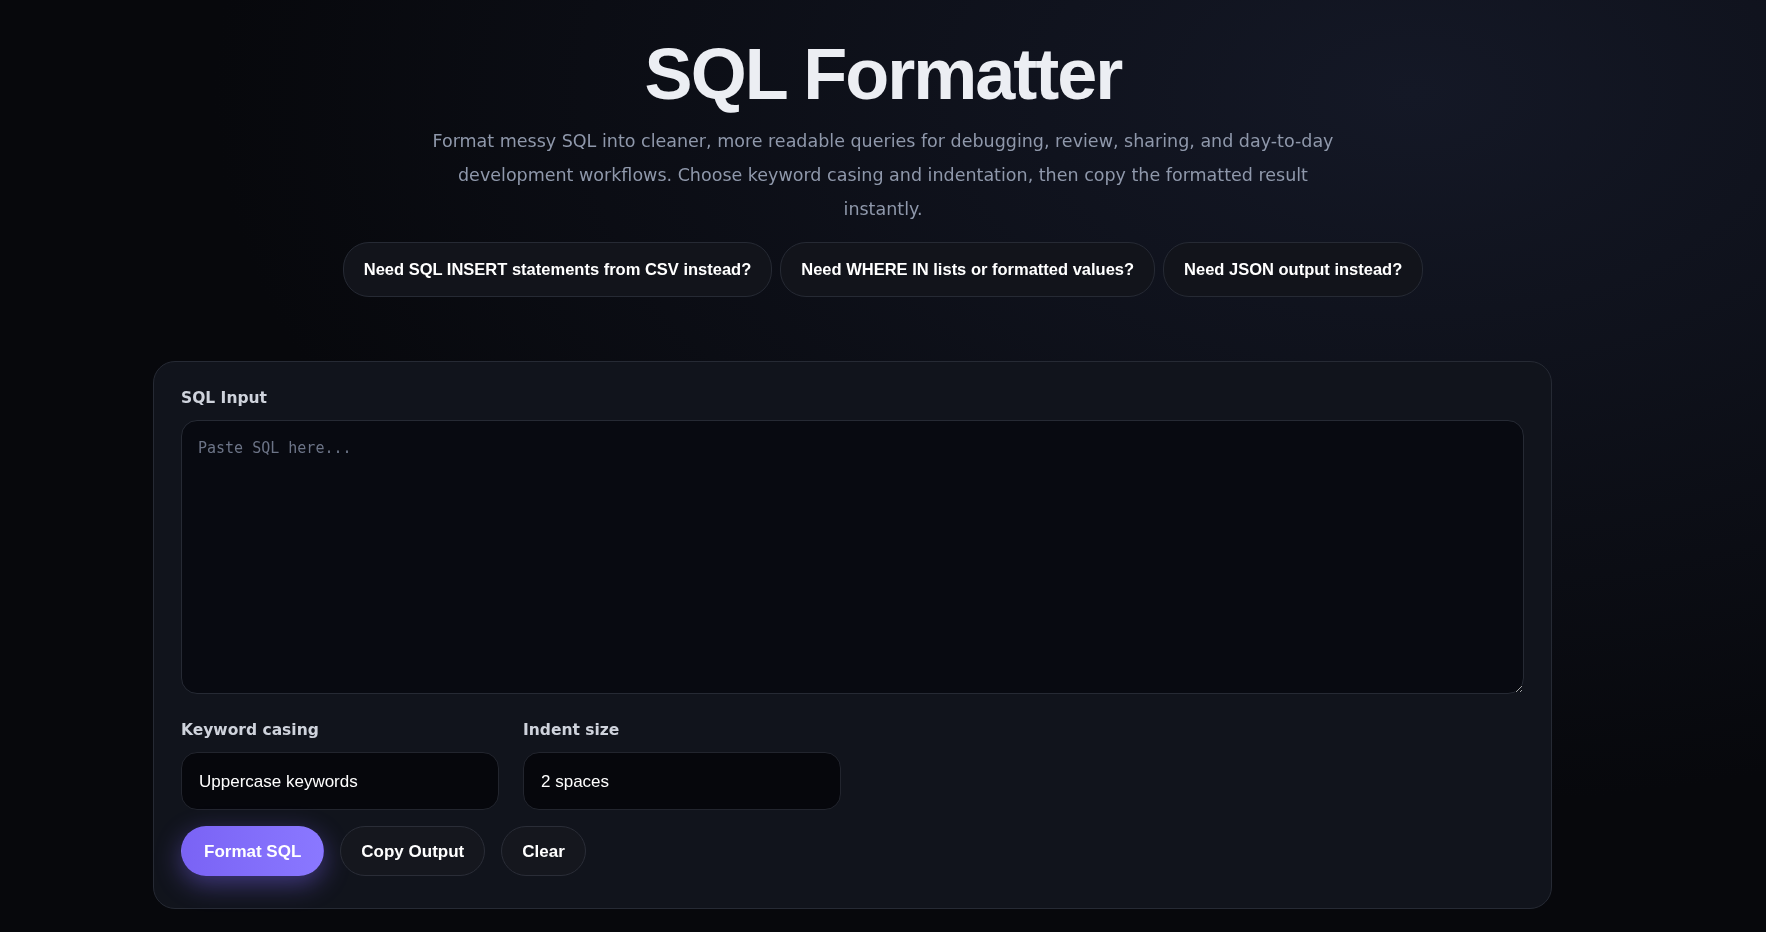  I want to click on action-button: Copy Output, so click(413, 851).